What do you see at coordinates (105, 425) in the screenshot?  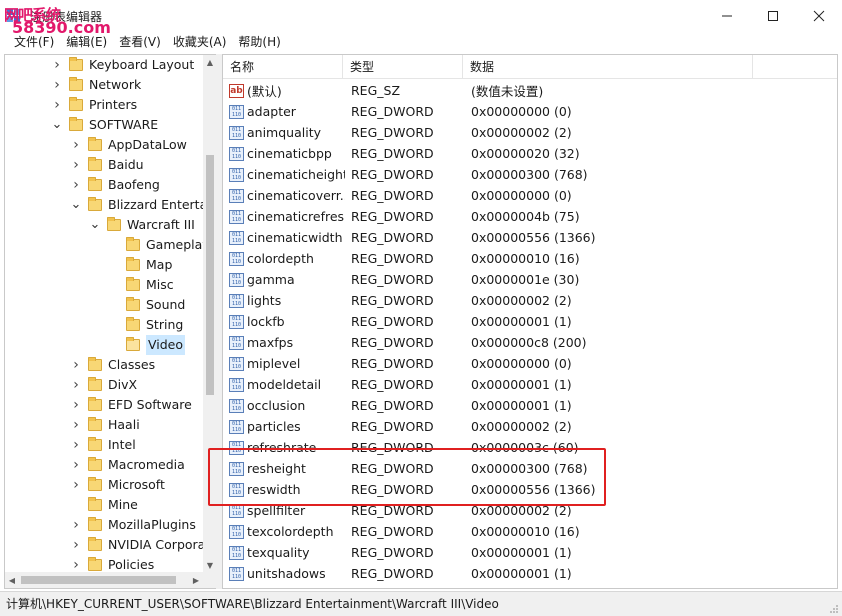 I see `tree-item: › Haali` at bounding box center [105, 425].